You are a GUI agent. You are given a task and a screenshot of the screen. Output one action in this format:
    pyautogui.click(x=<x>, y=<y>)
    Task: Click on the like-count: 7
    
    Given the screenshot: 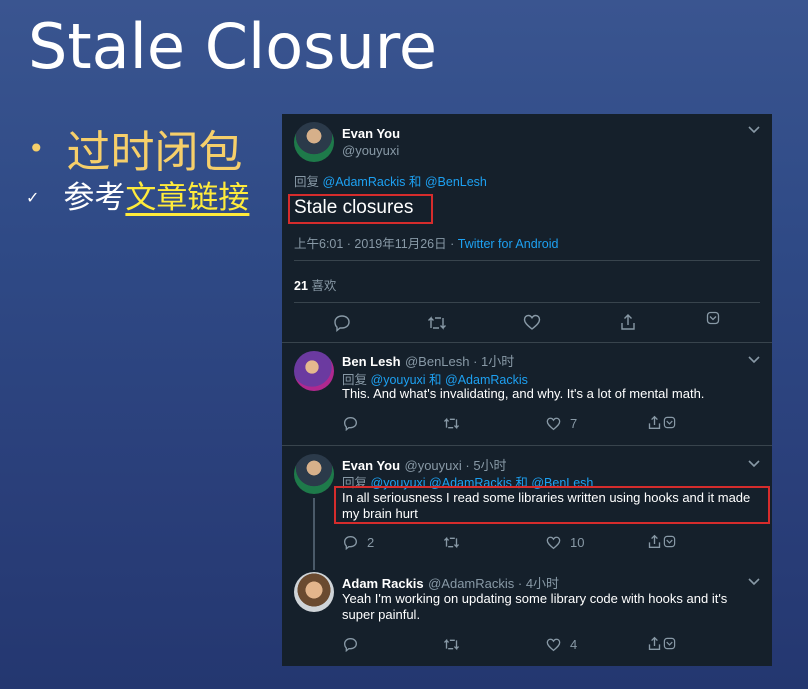 What is the action you would take?
    pyautogui.click(x=574, y=423)
    